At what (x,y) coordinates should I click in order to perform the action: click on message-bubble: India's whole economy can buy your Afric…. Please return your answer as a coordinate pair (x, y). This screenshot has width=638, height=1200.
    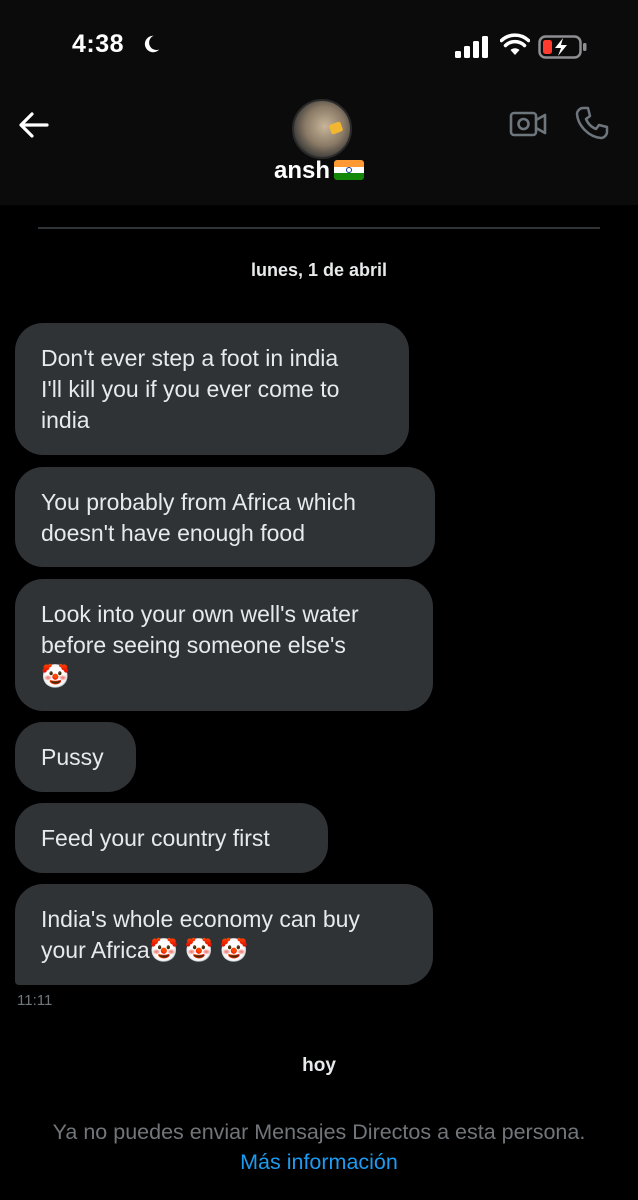
    Looking at the image, I should click on (224, 934).